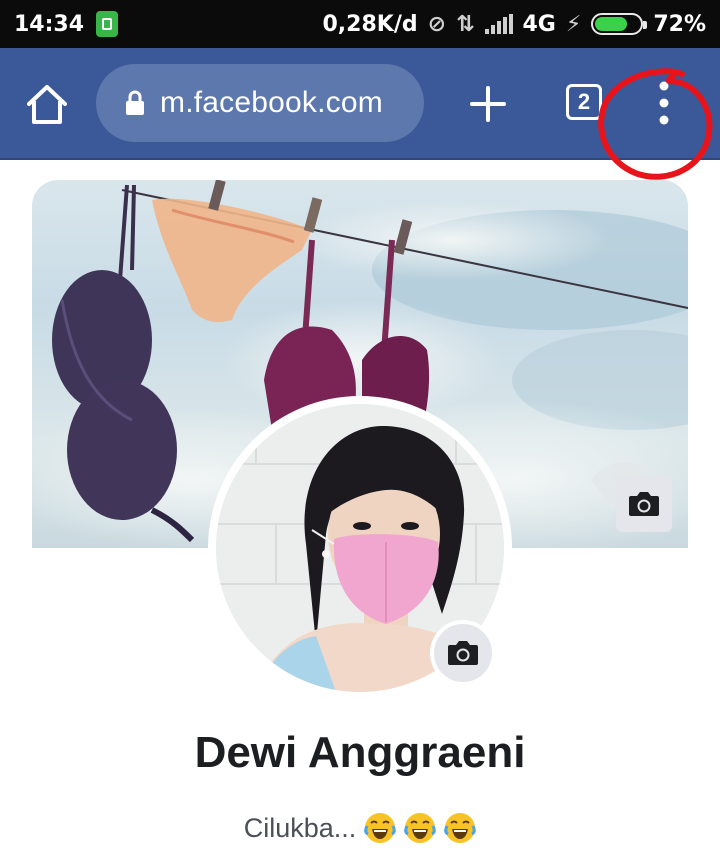  What do you see at coordinates (611, 24) in the screenshot?
I see `battery-fill` at bounding box center [611, 24].